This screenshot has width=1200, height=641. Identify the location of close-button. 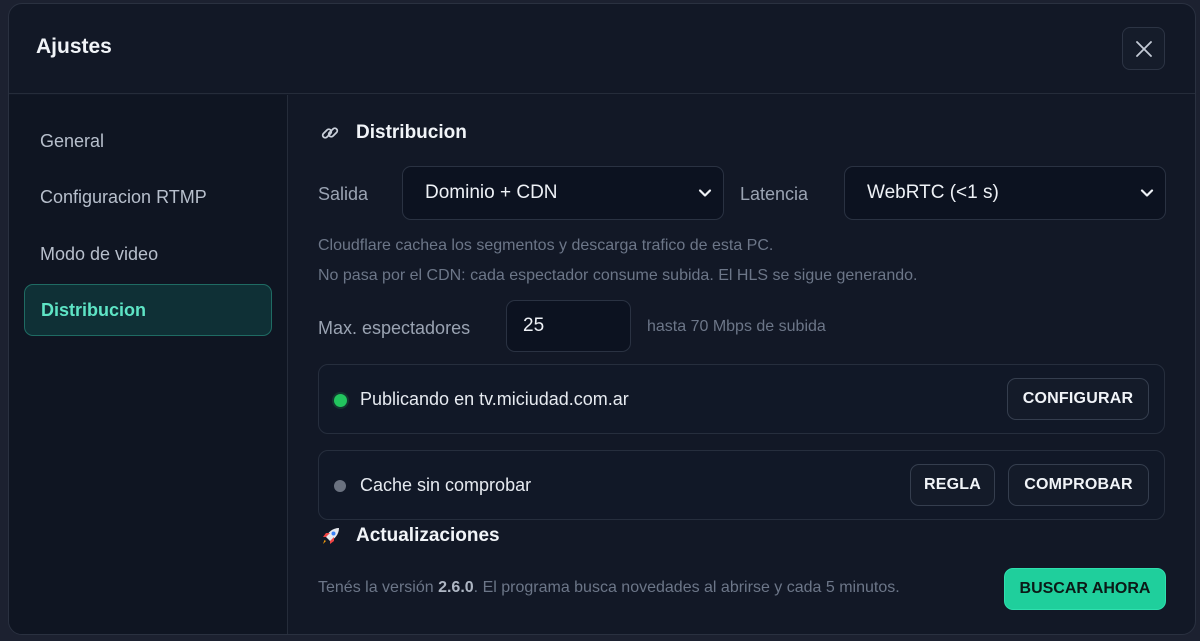
(1143, 48).